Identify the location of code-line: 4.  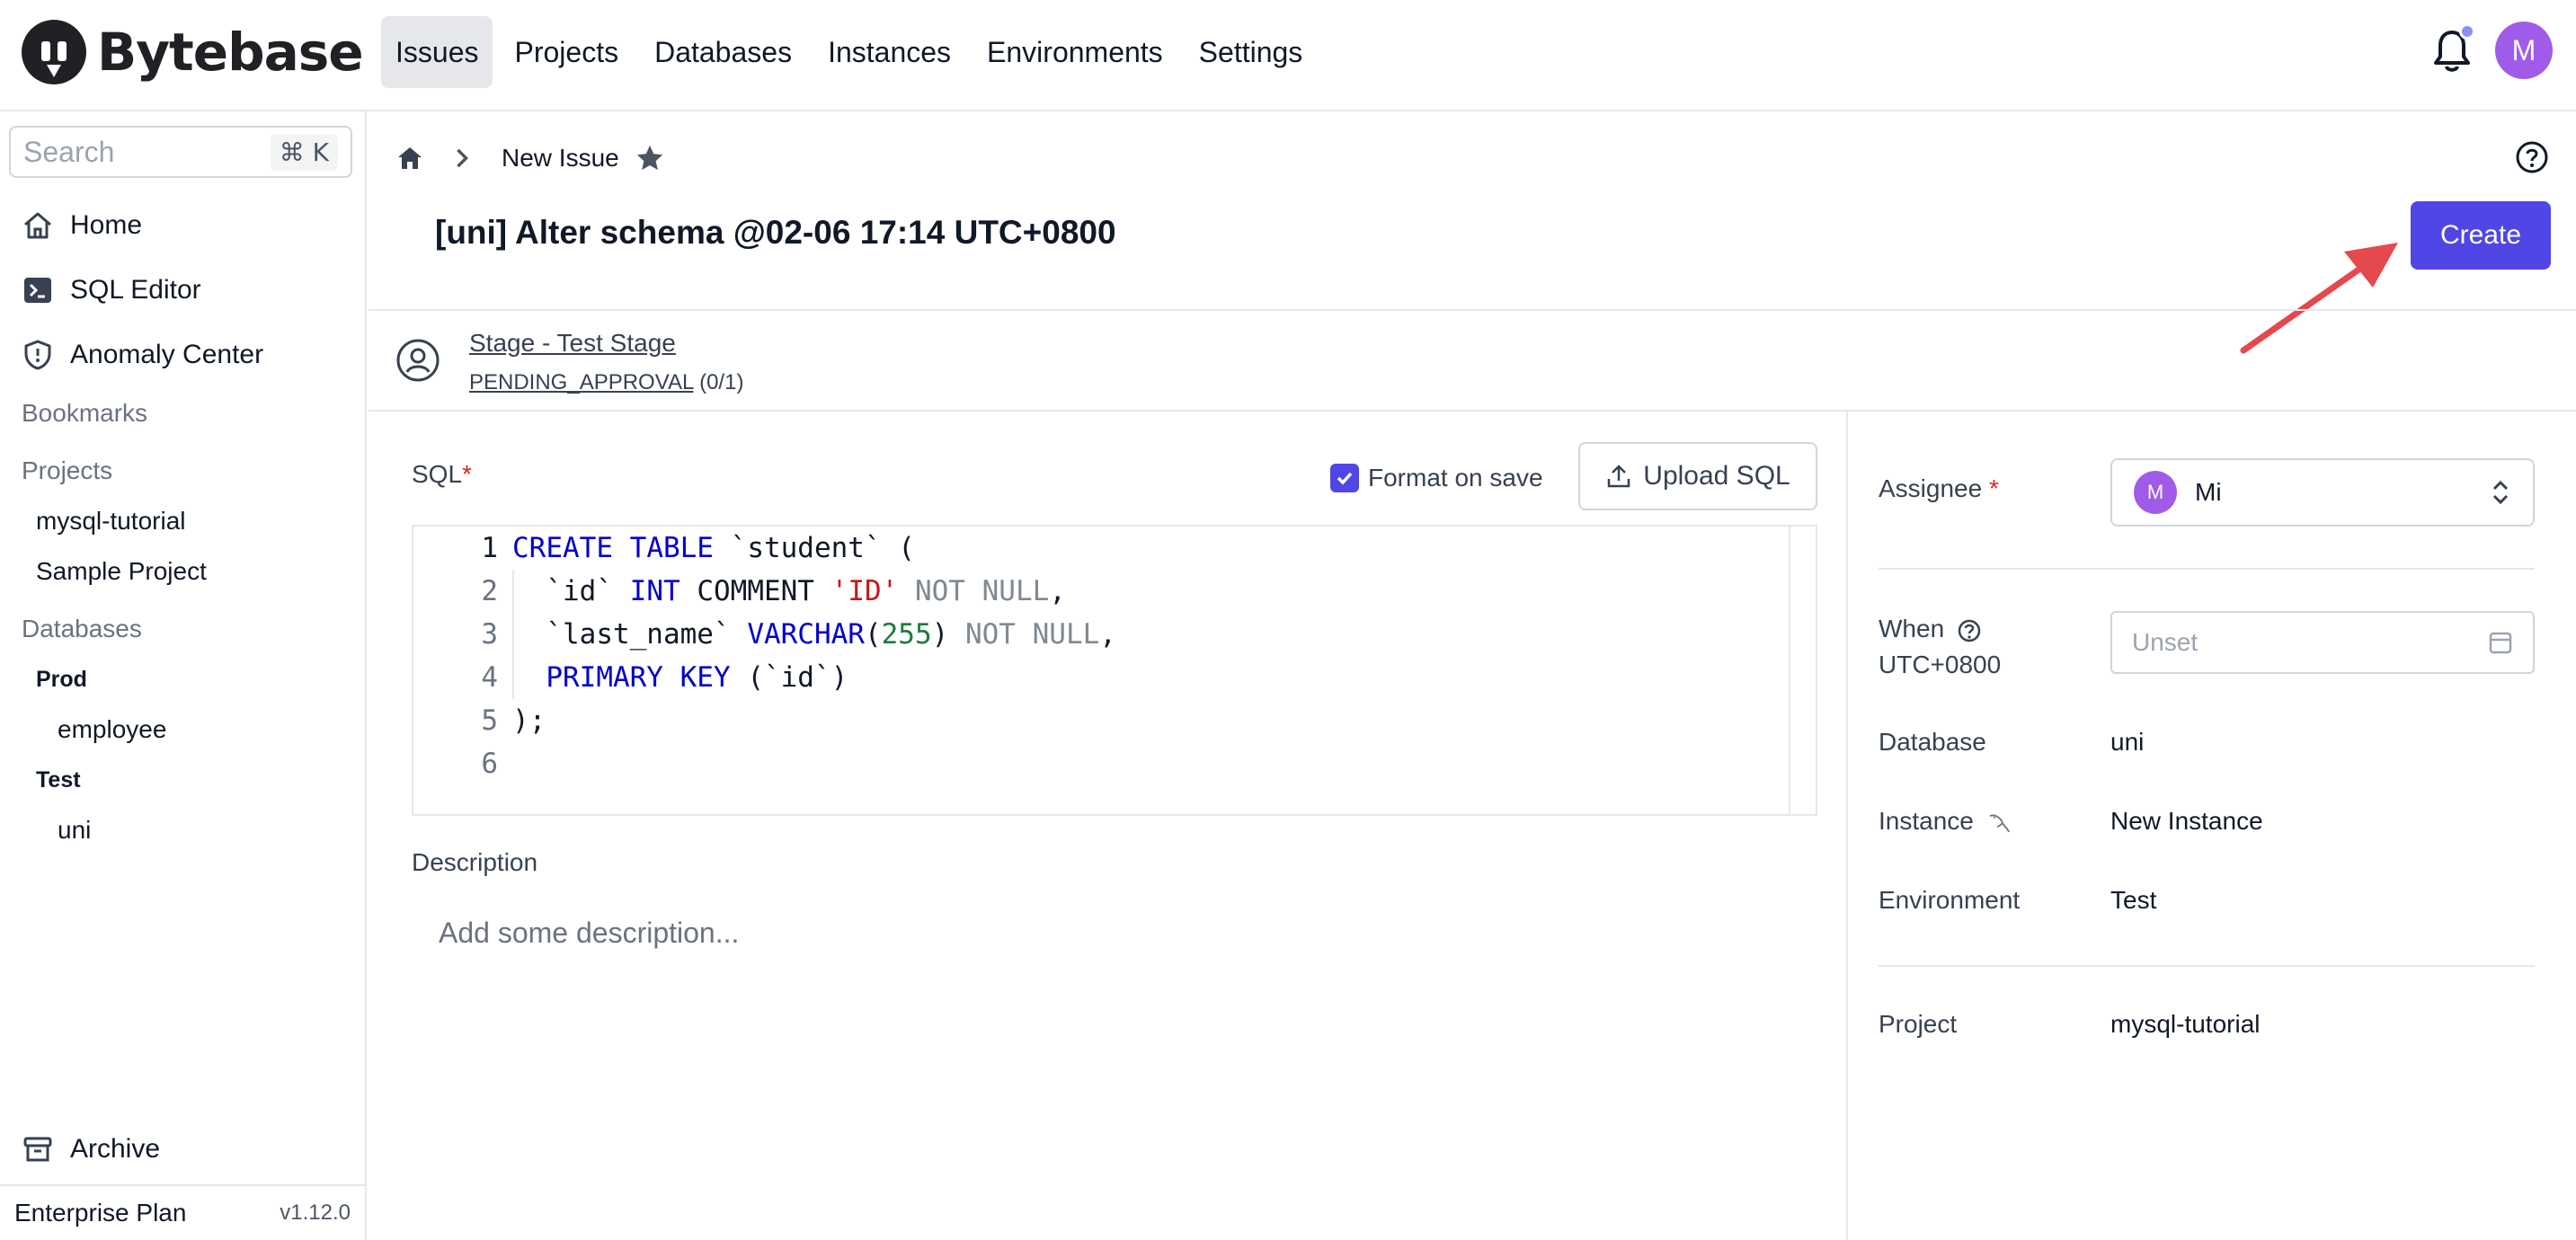
(455, 677).